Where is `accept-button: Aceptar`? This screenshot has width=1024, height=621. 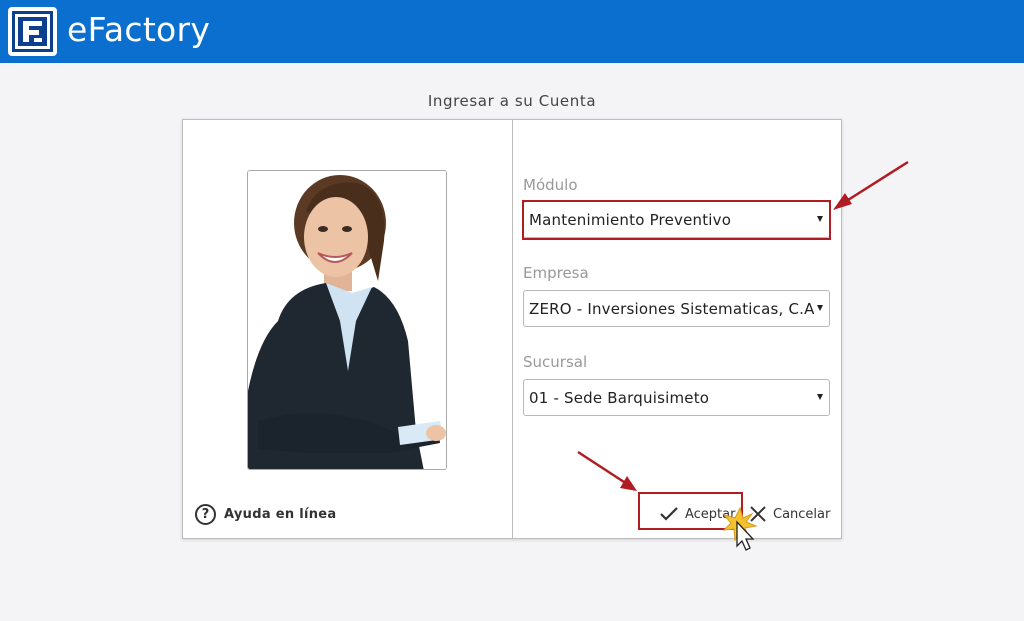
accept-button: Aceptar is located at coordinates (697, 514).